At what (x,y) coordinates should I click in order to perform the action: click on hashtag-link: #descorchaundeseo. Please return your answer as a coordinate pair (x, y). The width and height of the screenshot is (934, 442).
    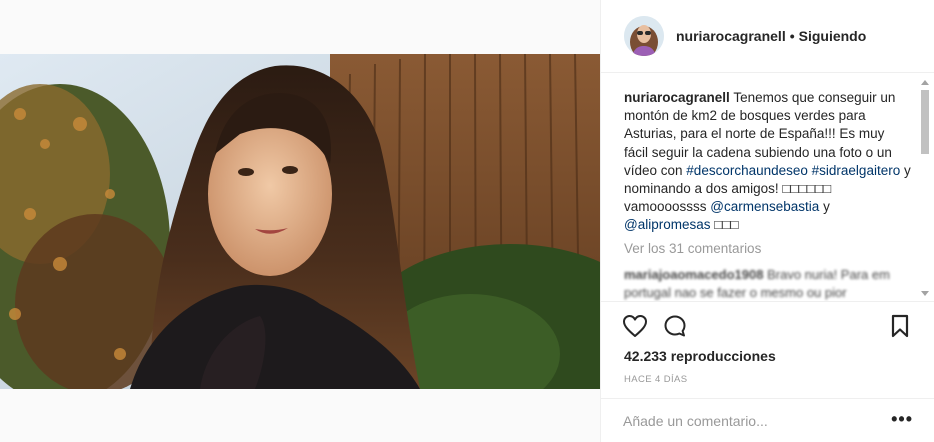
    Looking at the image, I should click on (747, 170).